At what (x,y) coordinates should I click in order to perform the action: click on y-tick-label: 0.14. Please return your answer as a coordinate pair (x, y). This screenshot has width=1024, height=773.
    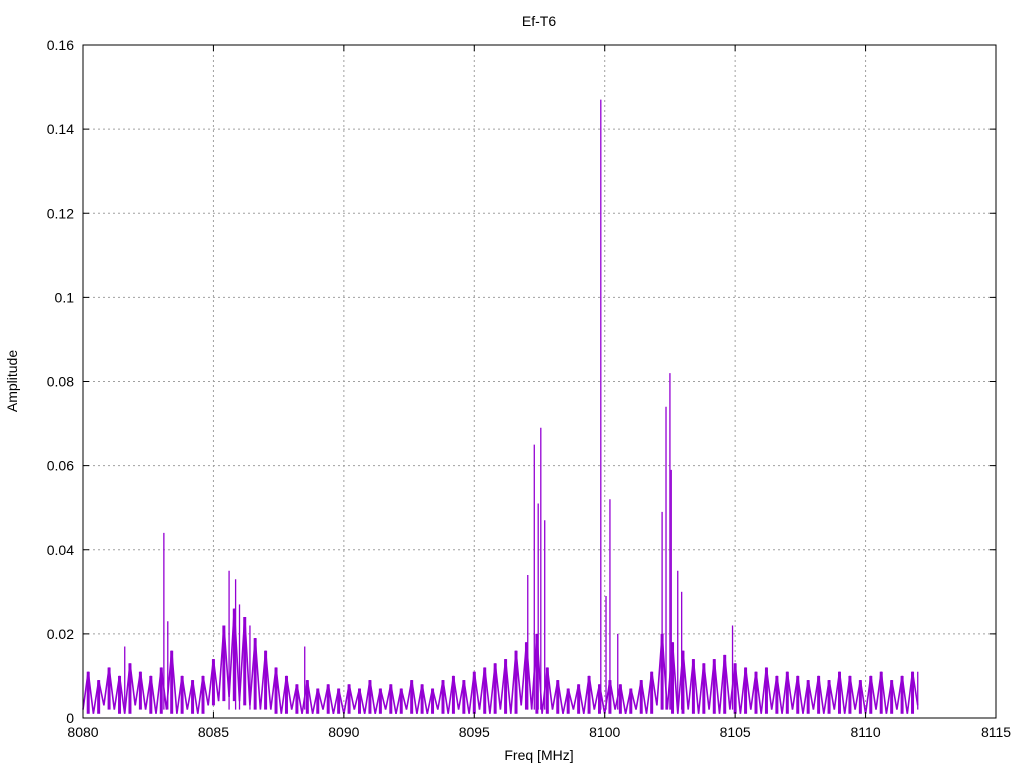
    Looking at the image, I should click on (60, 129).